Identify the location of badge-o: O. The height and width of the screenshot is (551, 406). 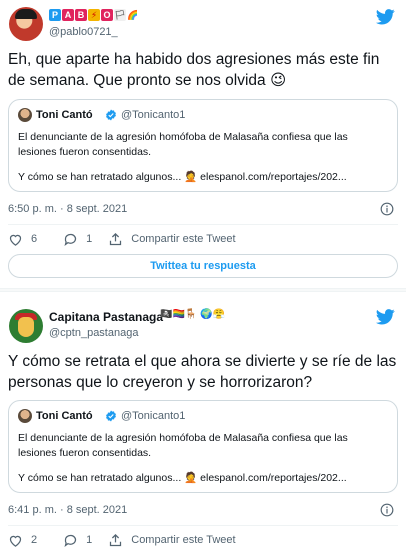
(107, 15).